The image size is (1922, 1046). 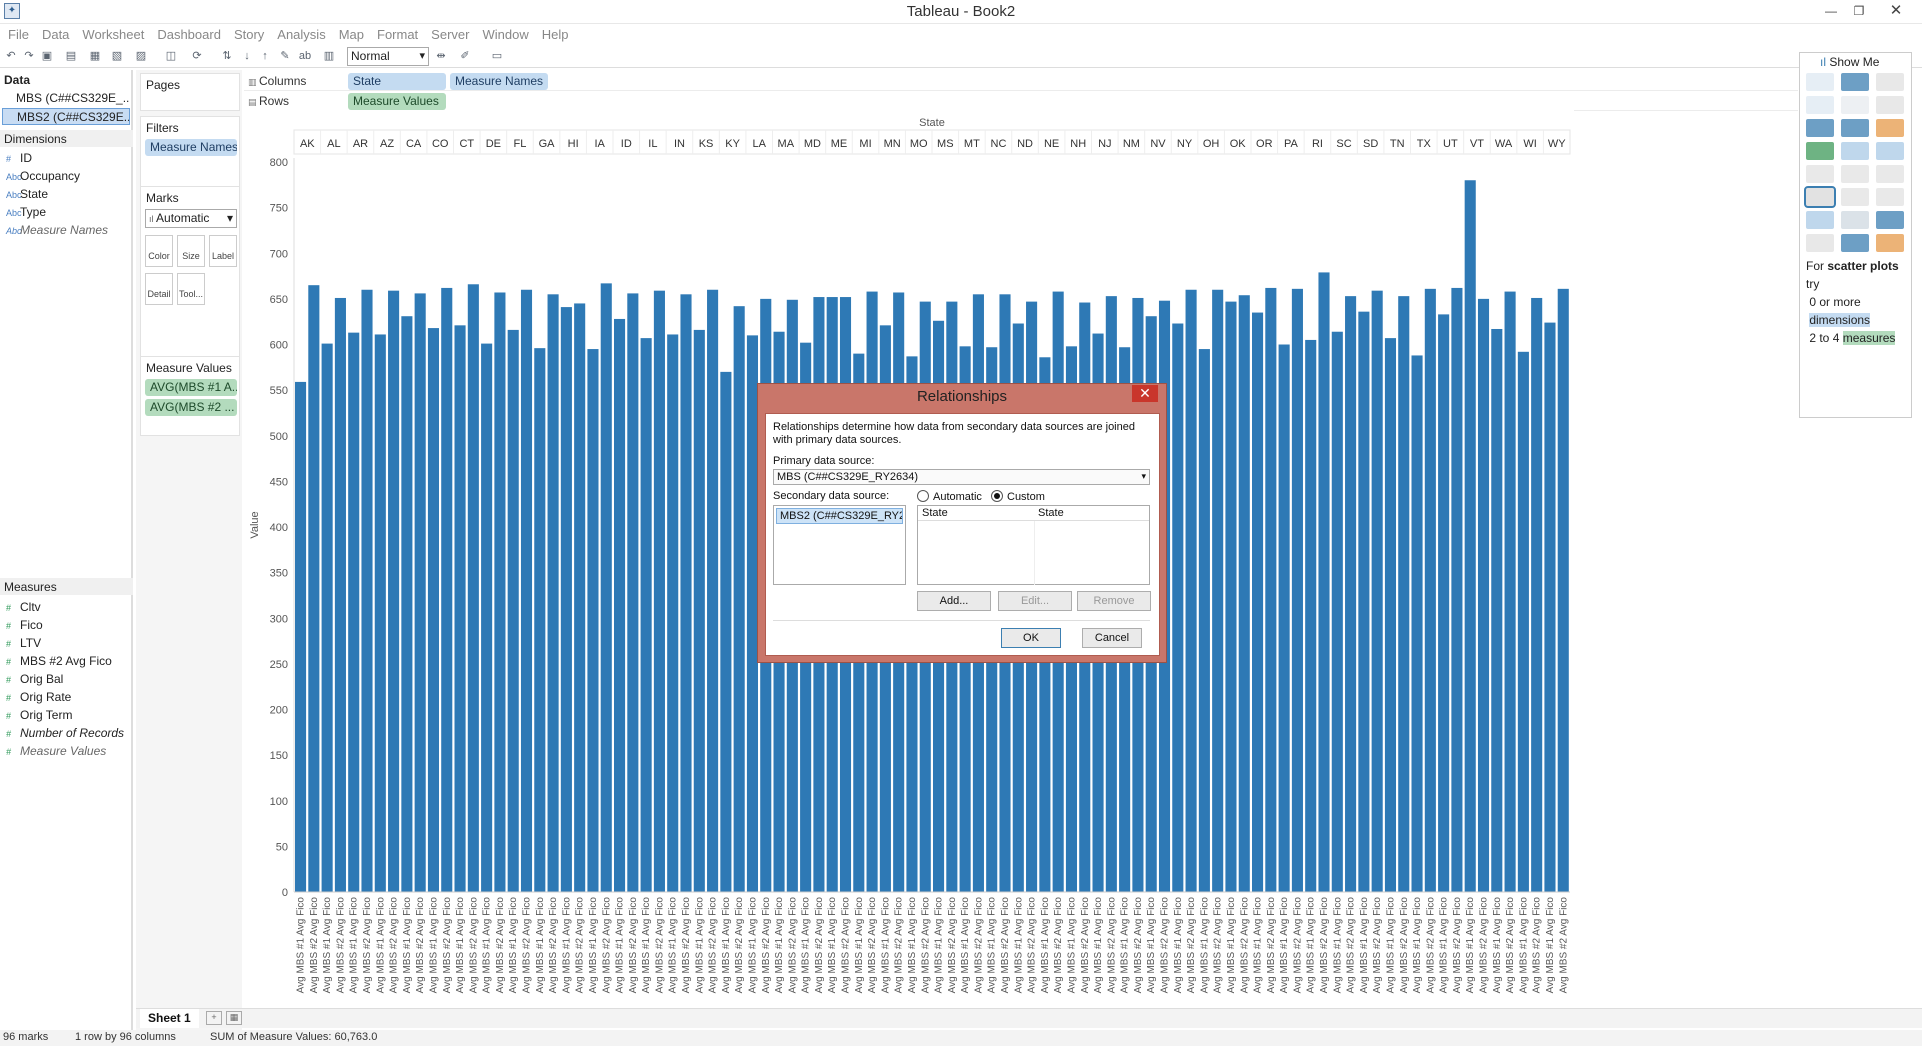 What do you see at coordinates (54, 33) in the screenshot?
I see `menu-data: Data` at bounding box center [54, 33].